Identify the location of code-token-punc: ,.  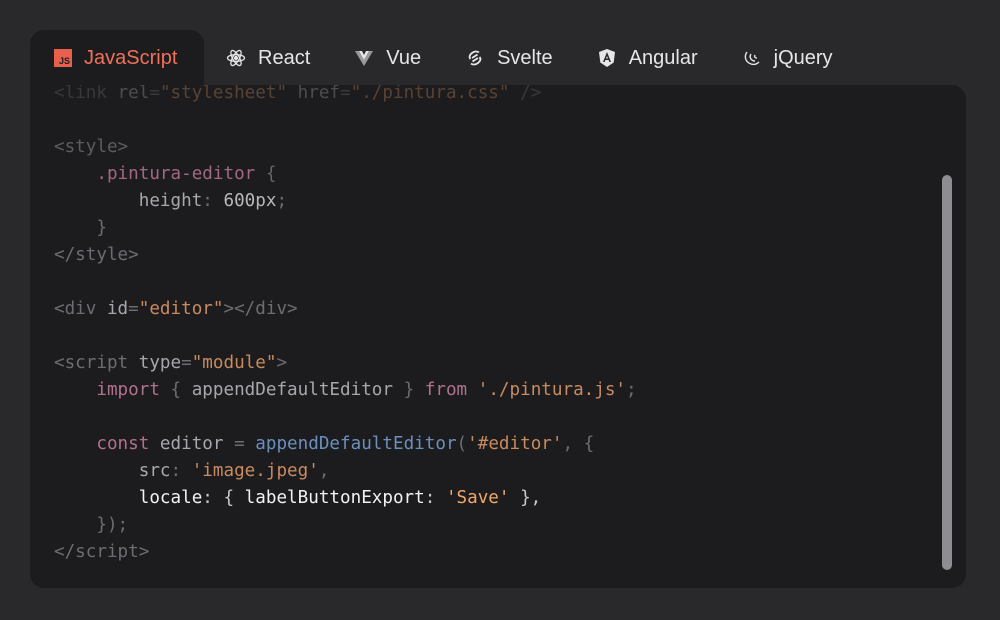
(324, 471).